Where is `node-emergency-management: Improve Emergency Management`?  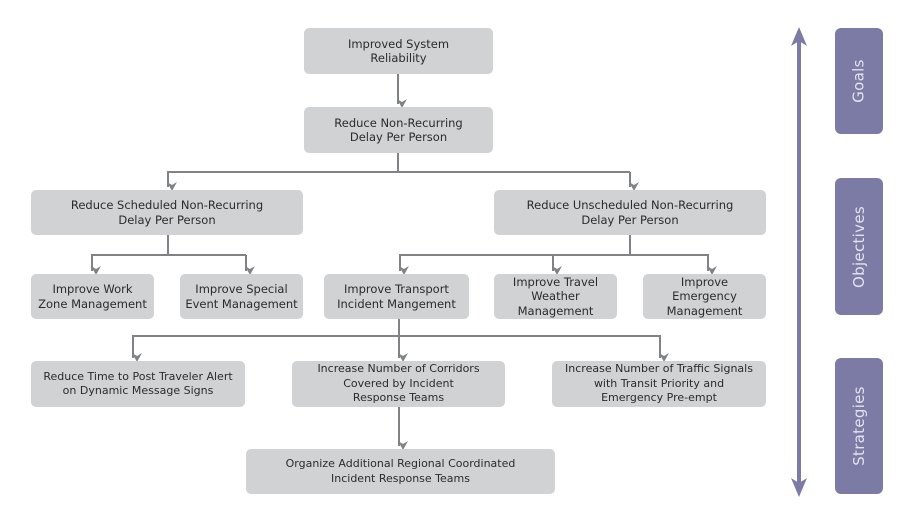 node-emergency-management: Improve Emergency Management is located at coordinates (704, 296).